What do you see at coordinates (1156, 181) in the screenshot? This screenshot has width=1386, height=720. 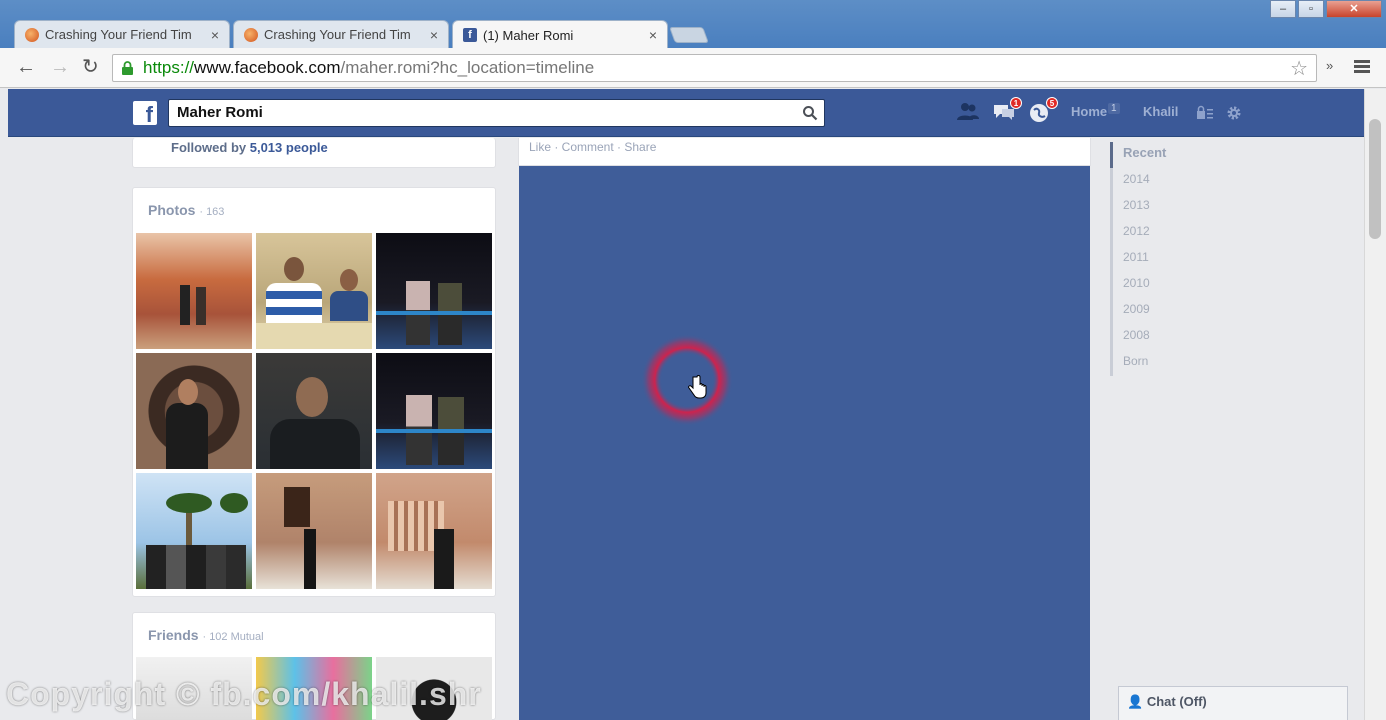 I see `timeline-nav-year: 2014` at bounding box center [1156, 181].